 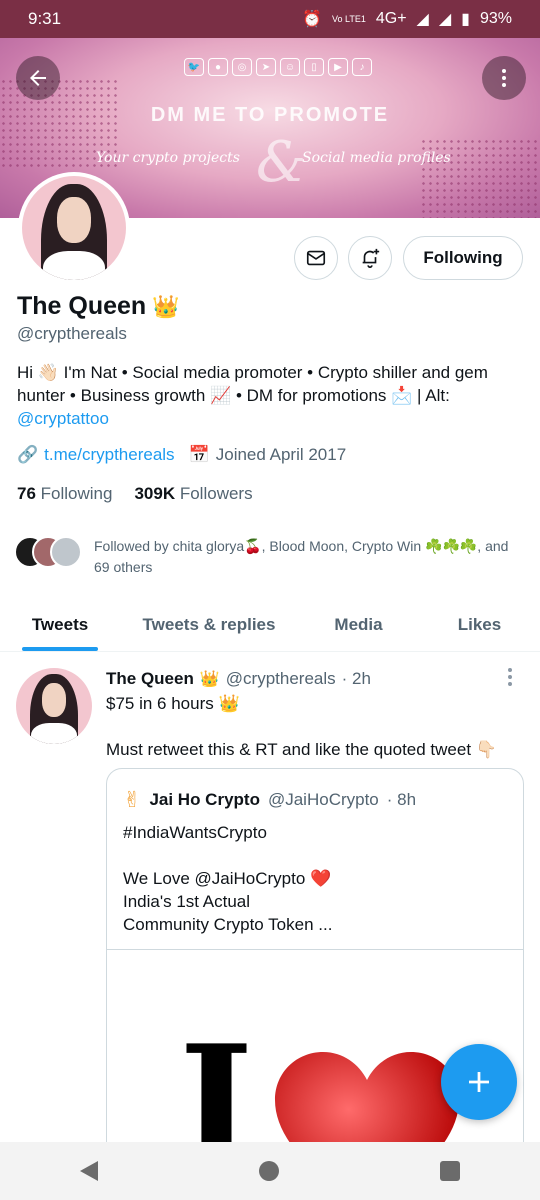 What do you see at coordinates (64, 494) in the screenshot?
I see `following-count-link: 76 Following` at bounding box center [64, 494].